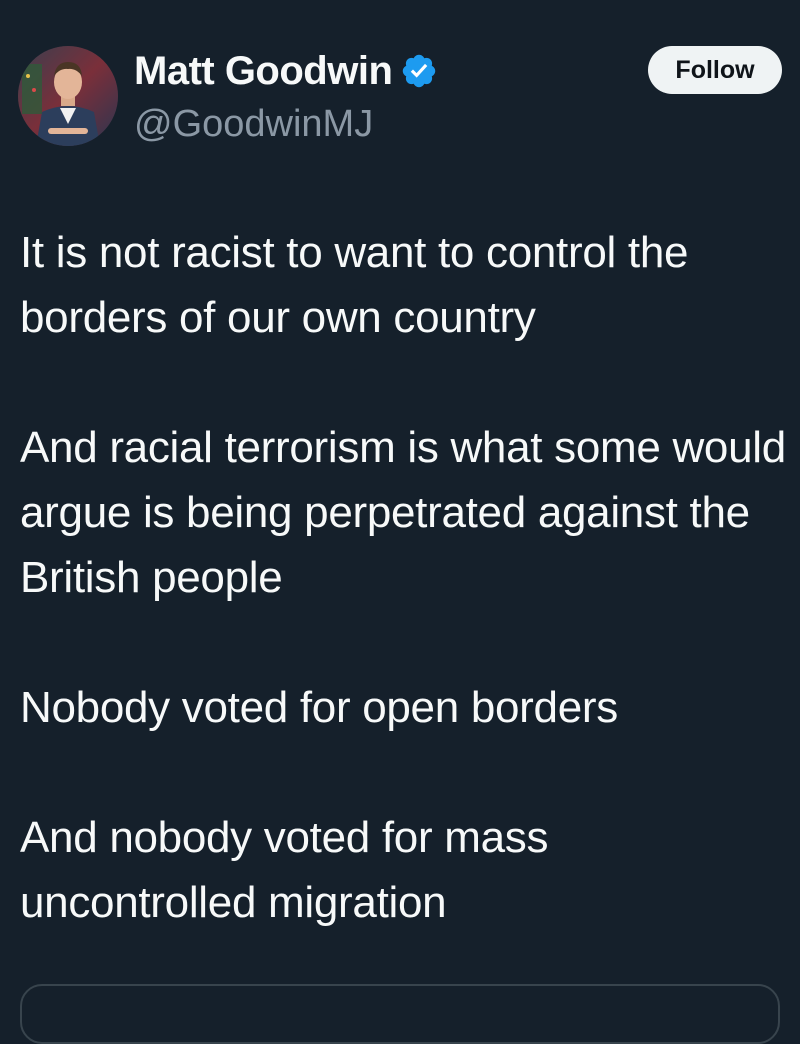  I want to click on tweet-header: Matt Goodwin @GoodwinMJ Follow, so click(400, 101).